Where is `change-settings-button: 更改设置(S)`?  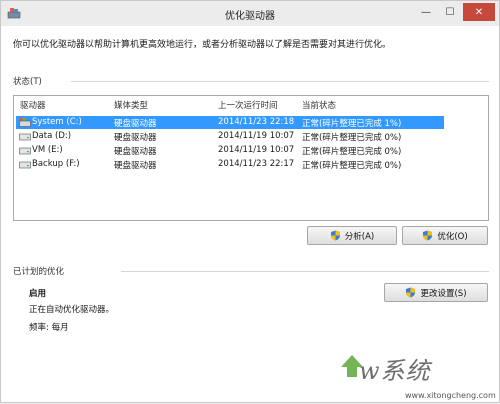
change-settings-button: 更改设置(S) is located at coordinates (436, 292).